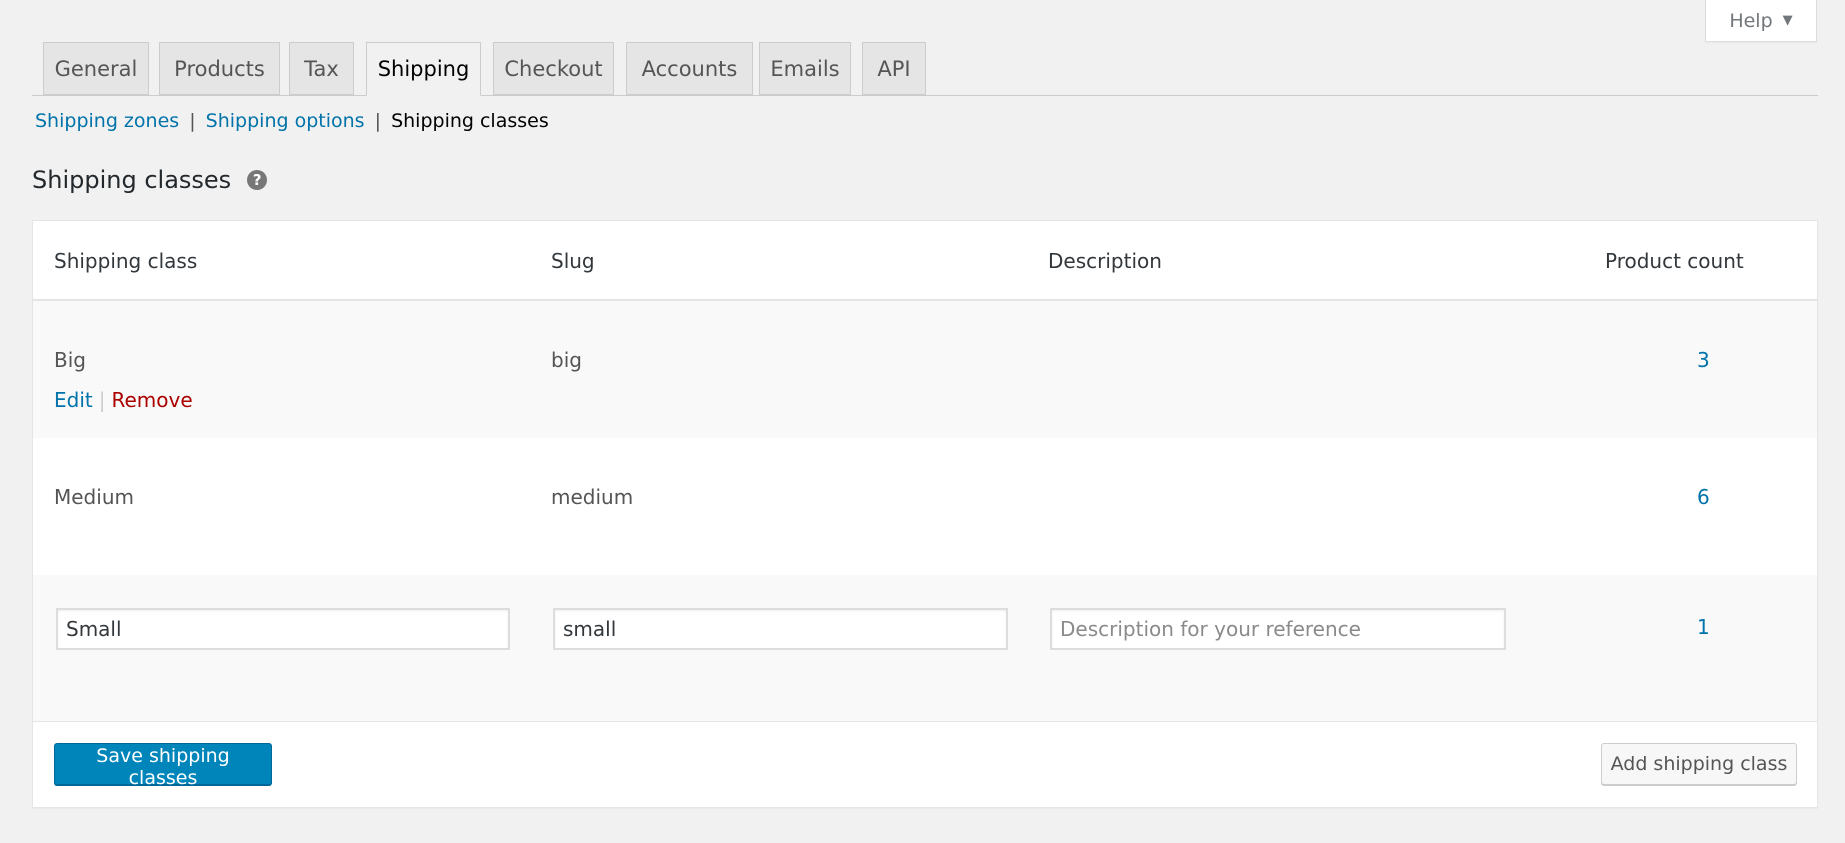 The width and height of the screenshot is (1845, 843). Describe the element at coordinates (1703, 627) in the screenshot. I see `product-count-link: 1` at that location.